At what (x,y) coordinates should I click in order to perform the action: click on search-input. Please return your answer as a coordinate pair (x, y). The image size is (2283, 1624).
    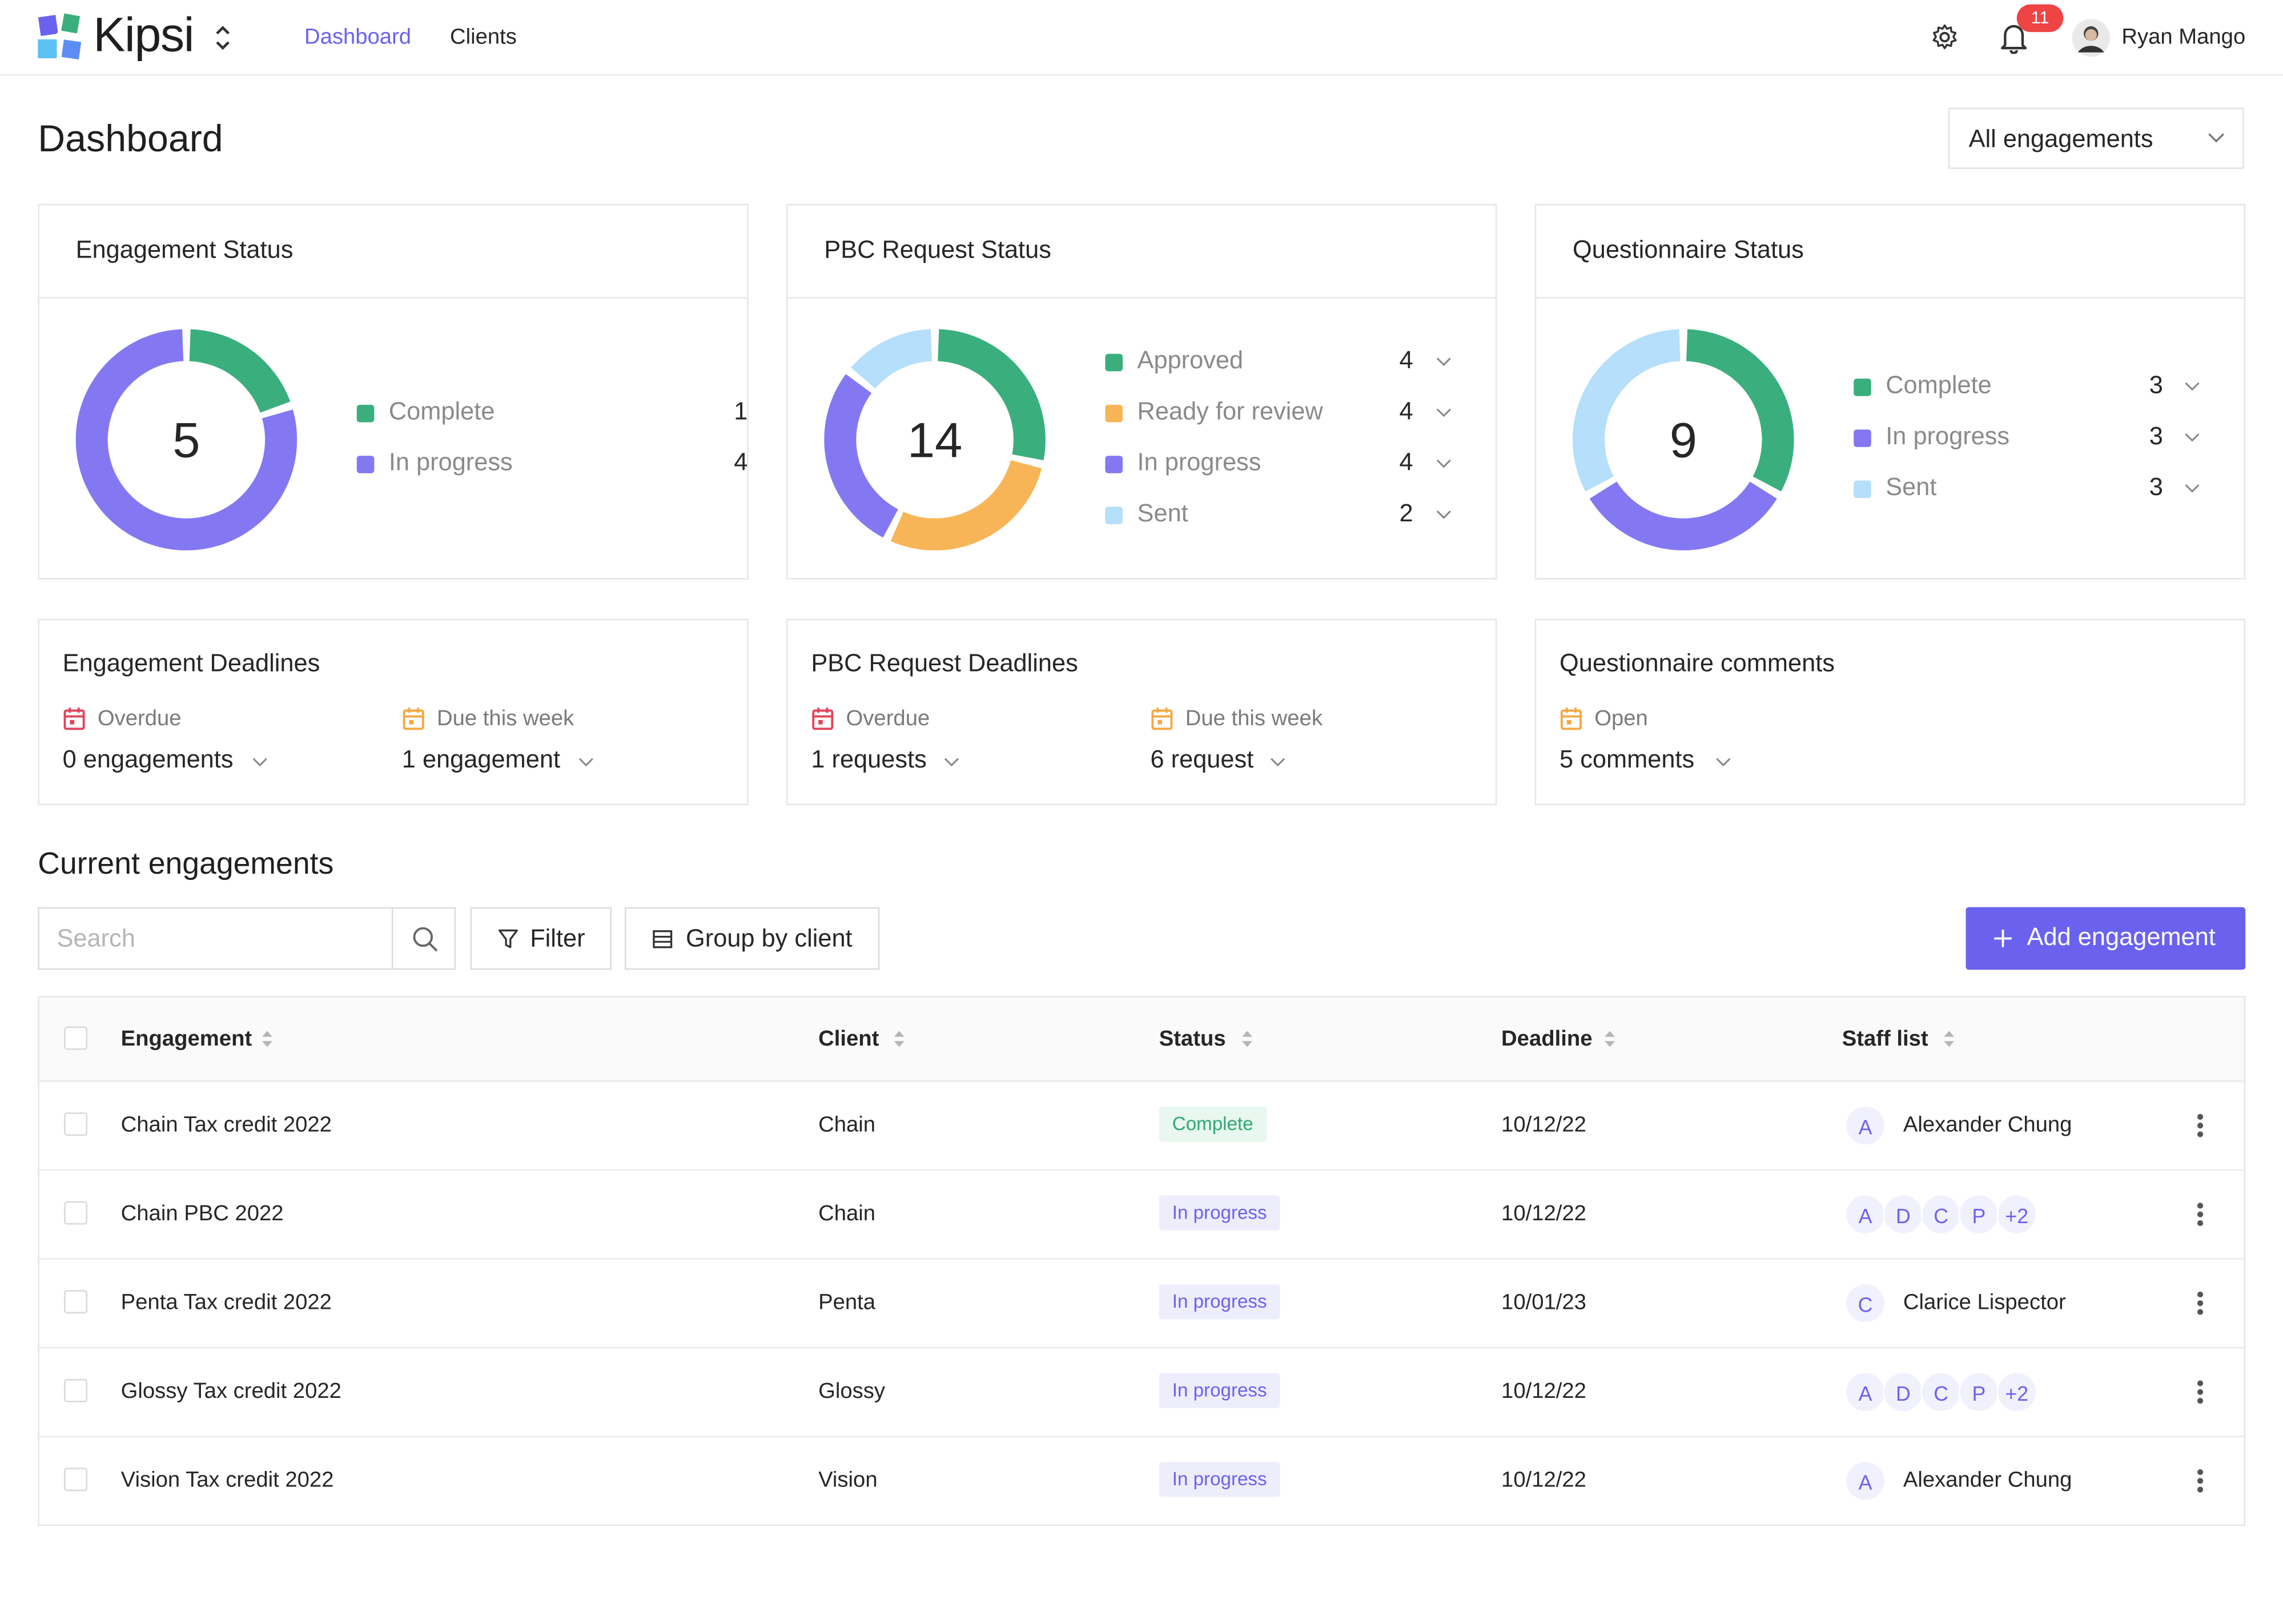
    Looking at the image, I should click on (215, 938).